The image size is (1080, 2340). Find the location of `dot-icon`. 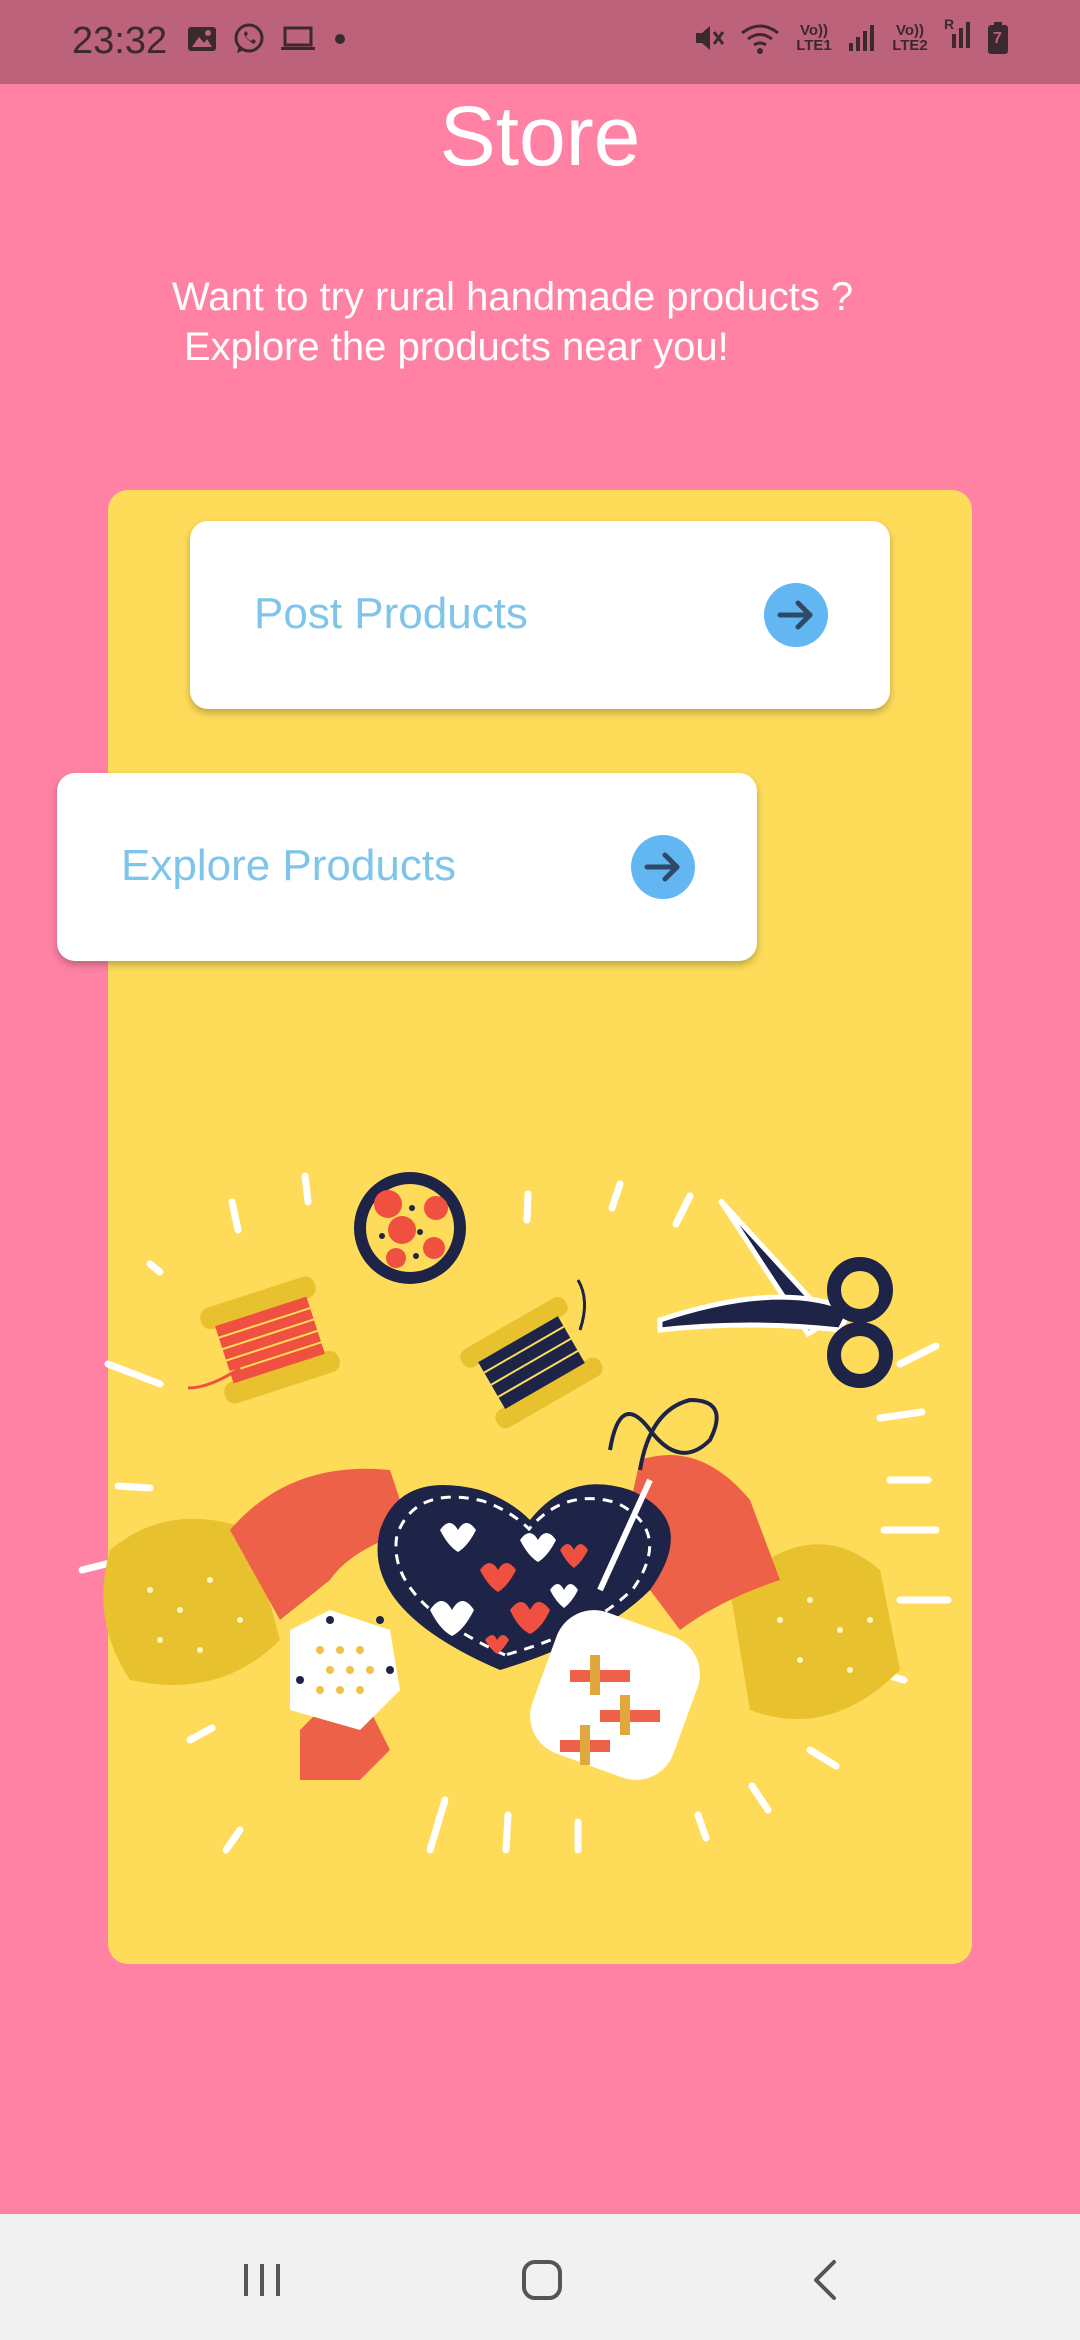

dot-icon is located at coordinates (340, 39).